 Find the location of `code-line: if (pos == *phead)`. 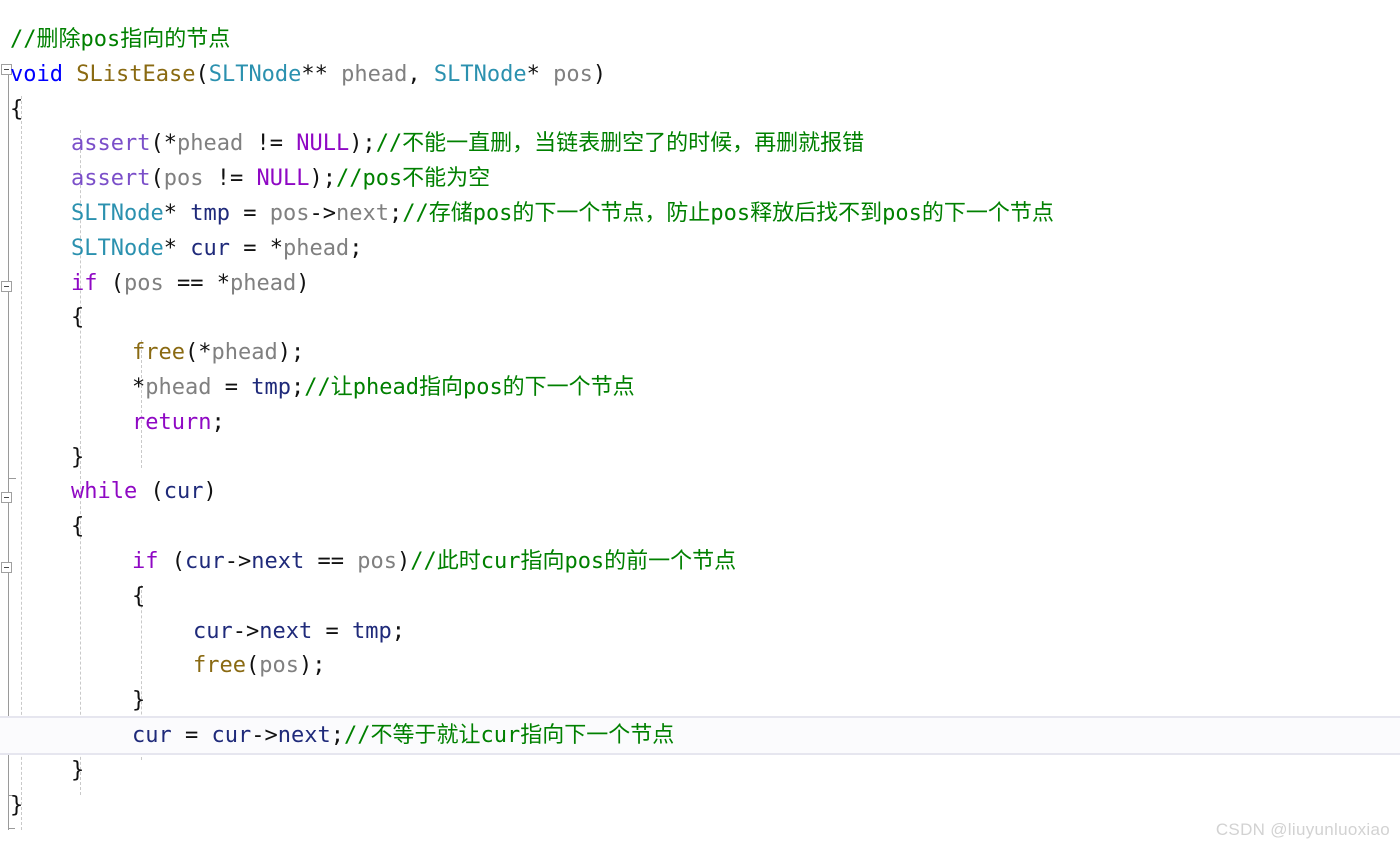

code-line: if (pos == *phead) is located at coordinates (700, 283).